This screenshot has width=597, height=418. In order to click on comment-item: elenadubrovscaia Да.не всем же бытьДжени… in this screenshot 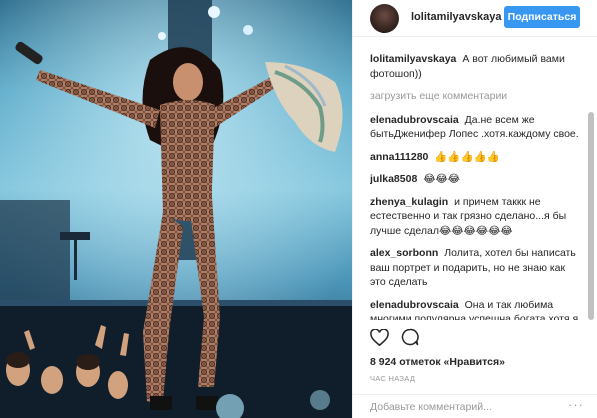, I will do `click(476, 127)`.